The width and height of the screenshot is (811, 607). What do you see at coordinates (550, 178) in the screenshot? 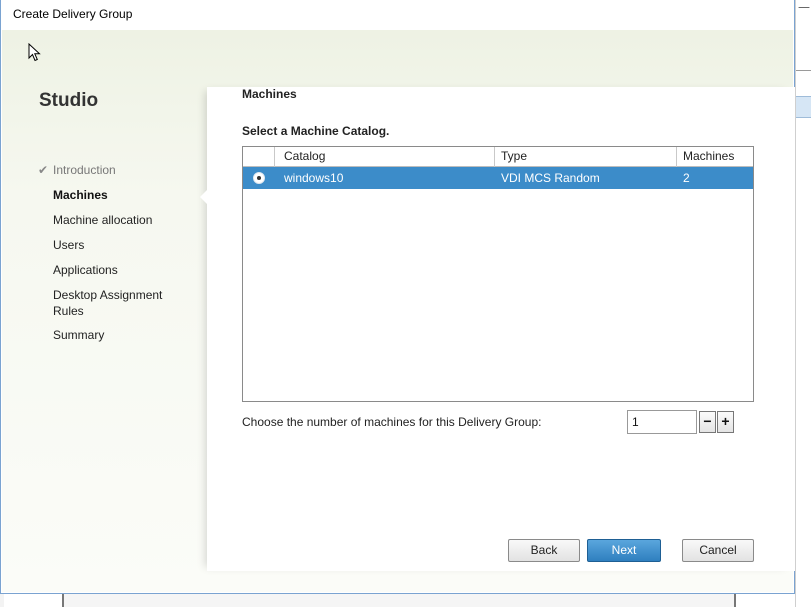
I see `type-cell: VDI MCS Random` at bounding box center [550, 178].